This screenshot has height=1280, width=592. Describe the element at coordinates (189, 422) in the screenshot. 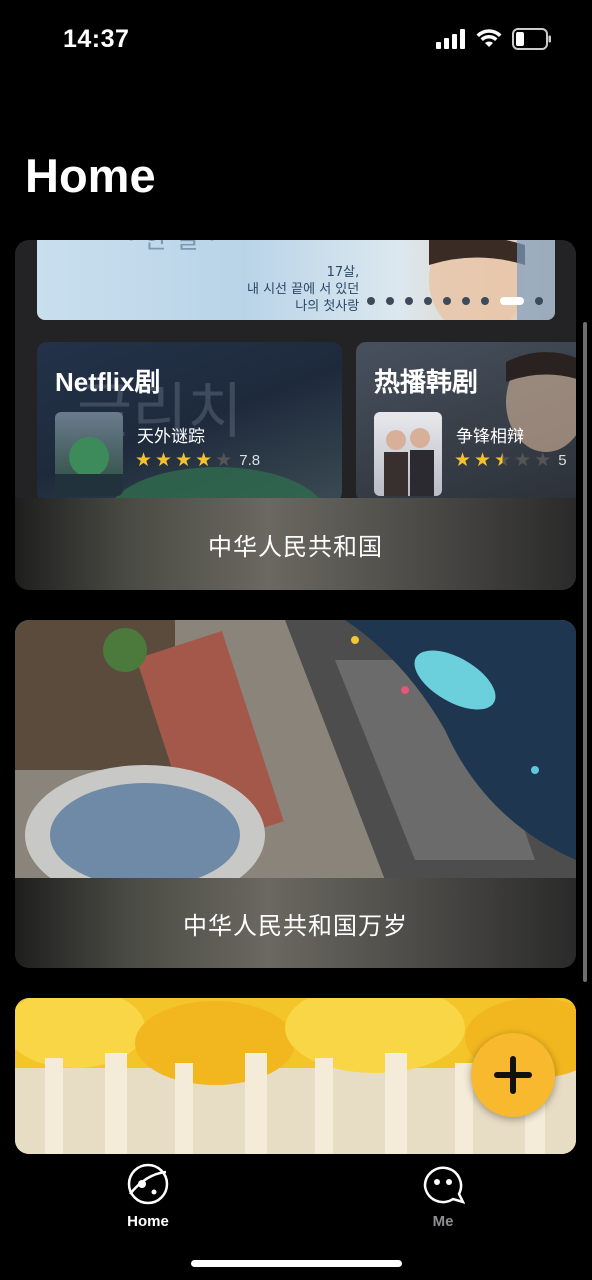

I see `category-tile-netflix: 글리치 Netflix剧 天外谜踪 ★ ★ ★ ★ ★ 7.8` at that location.